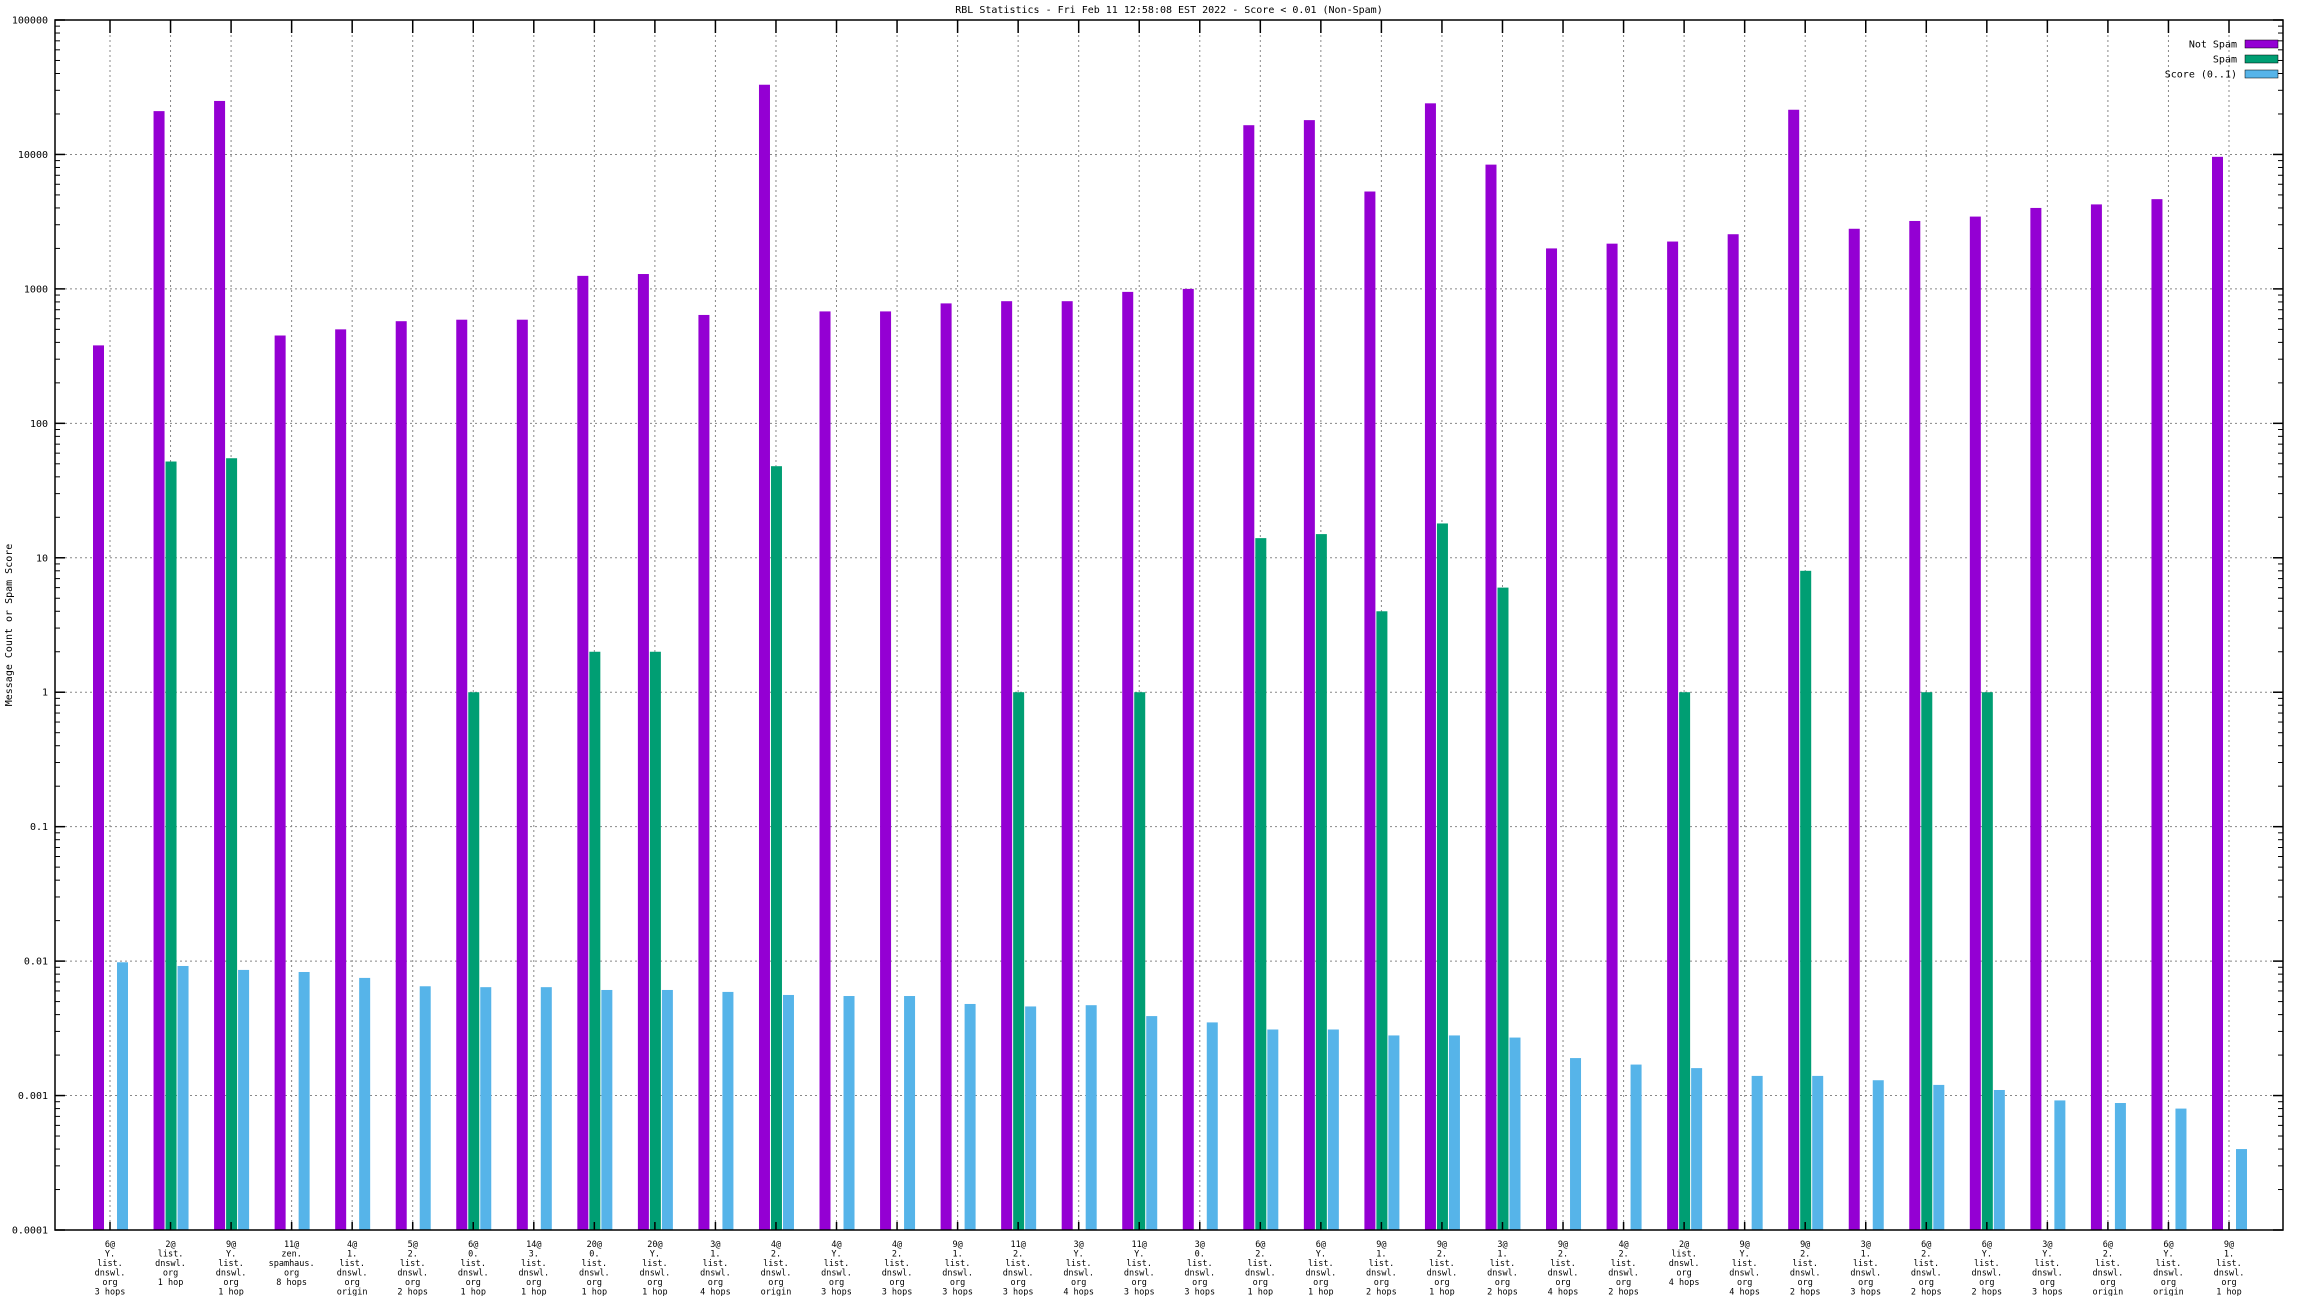  What do you see at coordinates (1442, 1292) in the screenshot?
I see `x-category-label: 1 hop` at bounding box center [1442, 1292].